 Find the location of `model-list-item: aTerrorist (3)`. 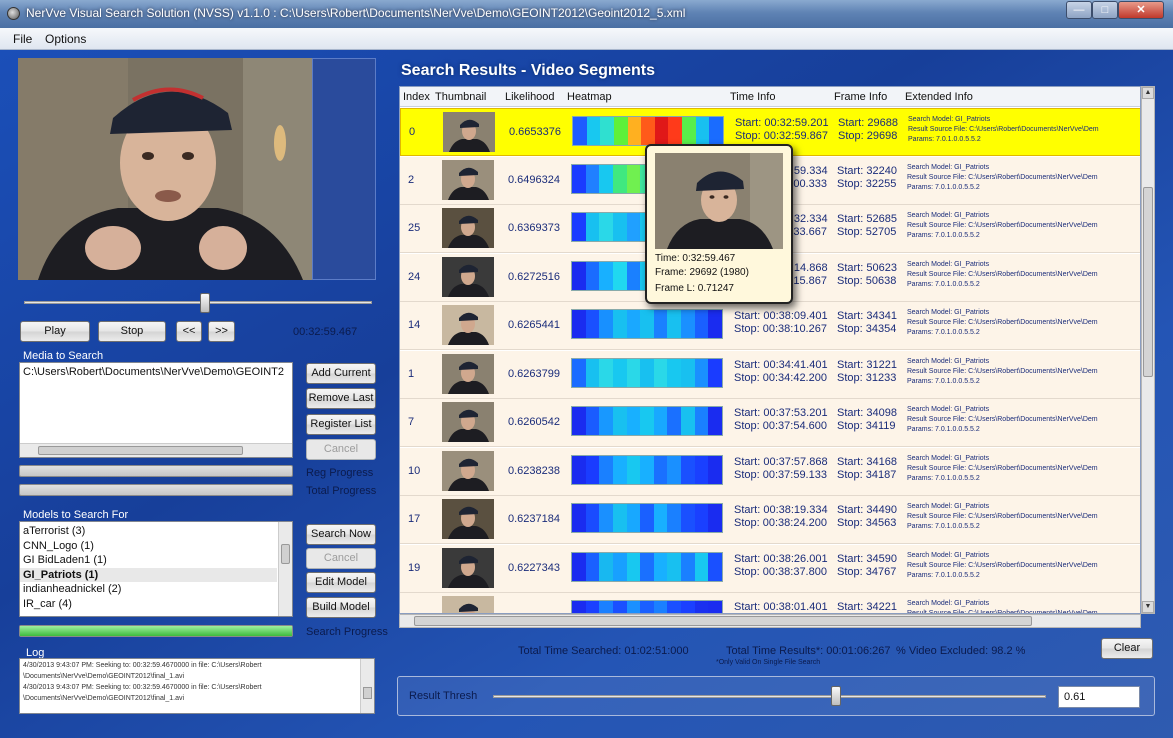

model-list-item: aTerrorist (3) is located at coordinates (148, 531).